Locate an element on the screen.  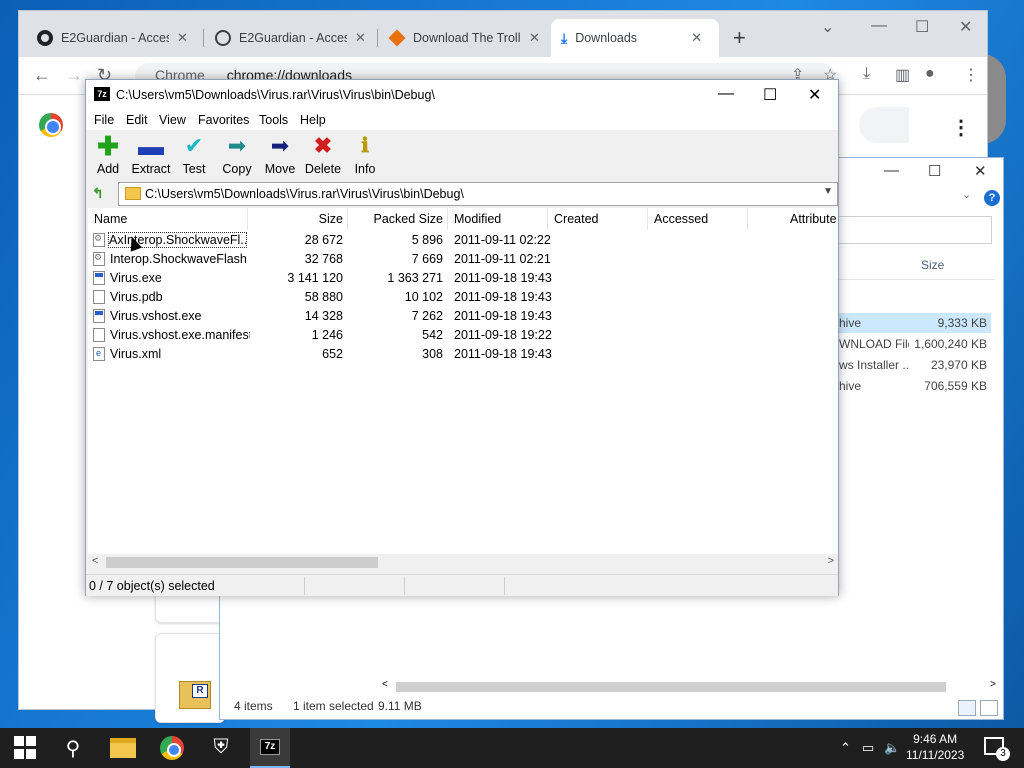
chevron-down-icon: ▼ is located at coordinates (828, 191).